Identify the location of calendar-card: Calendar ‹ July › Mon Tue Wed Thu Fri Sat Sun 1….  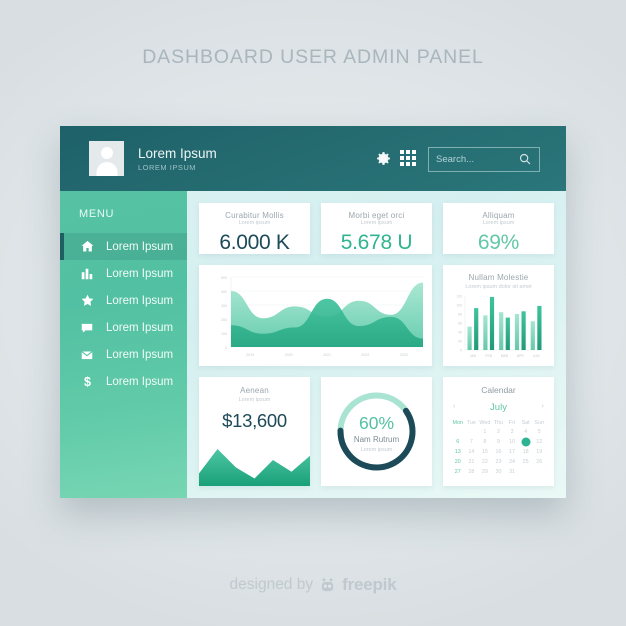
(498, 431).